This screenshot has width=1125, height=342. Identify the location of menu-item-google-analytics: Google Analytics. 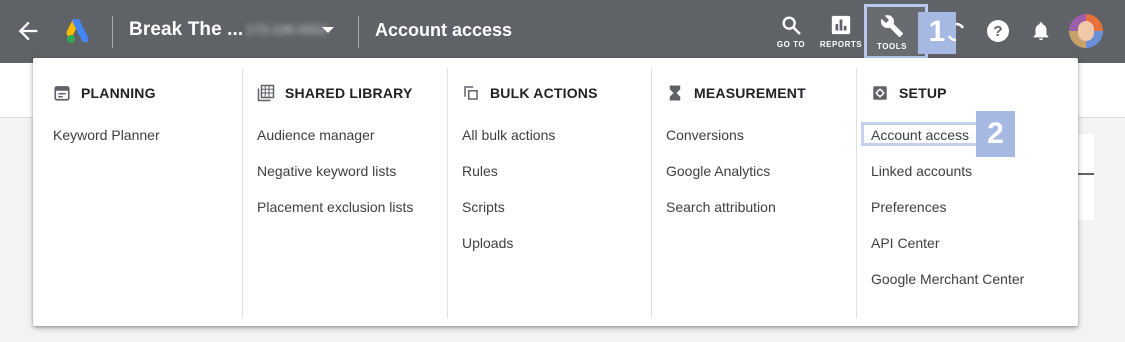
(718, 171).